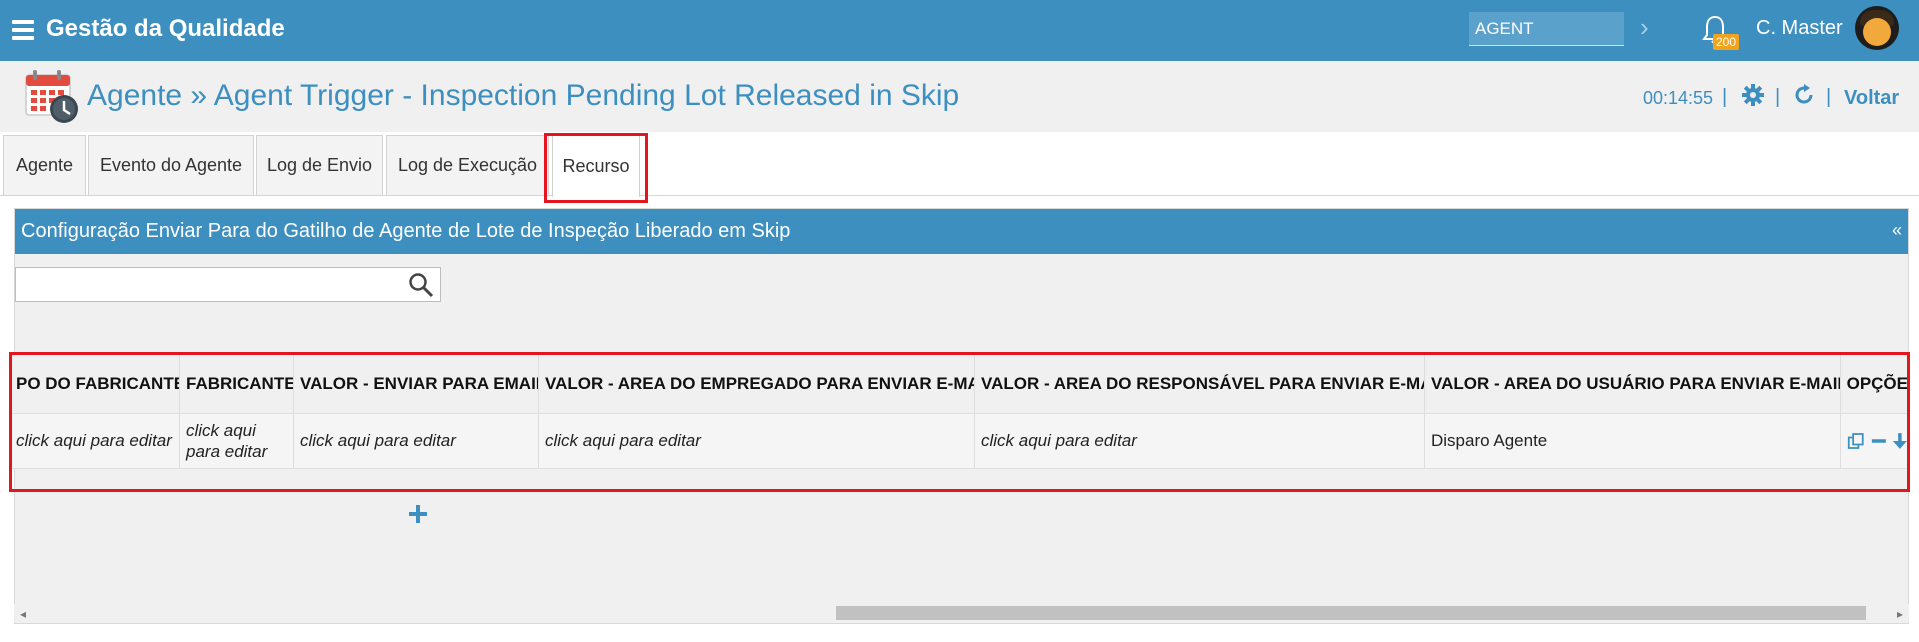 Image resolution: width=1919 pixels, height=642 pixels. What do you see at coordinates (1546, 29) in the screenshot?
I see `agent-field` at bounding box center [1546, 29].